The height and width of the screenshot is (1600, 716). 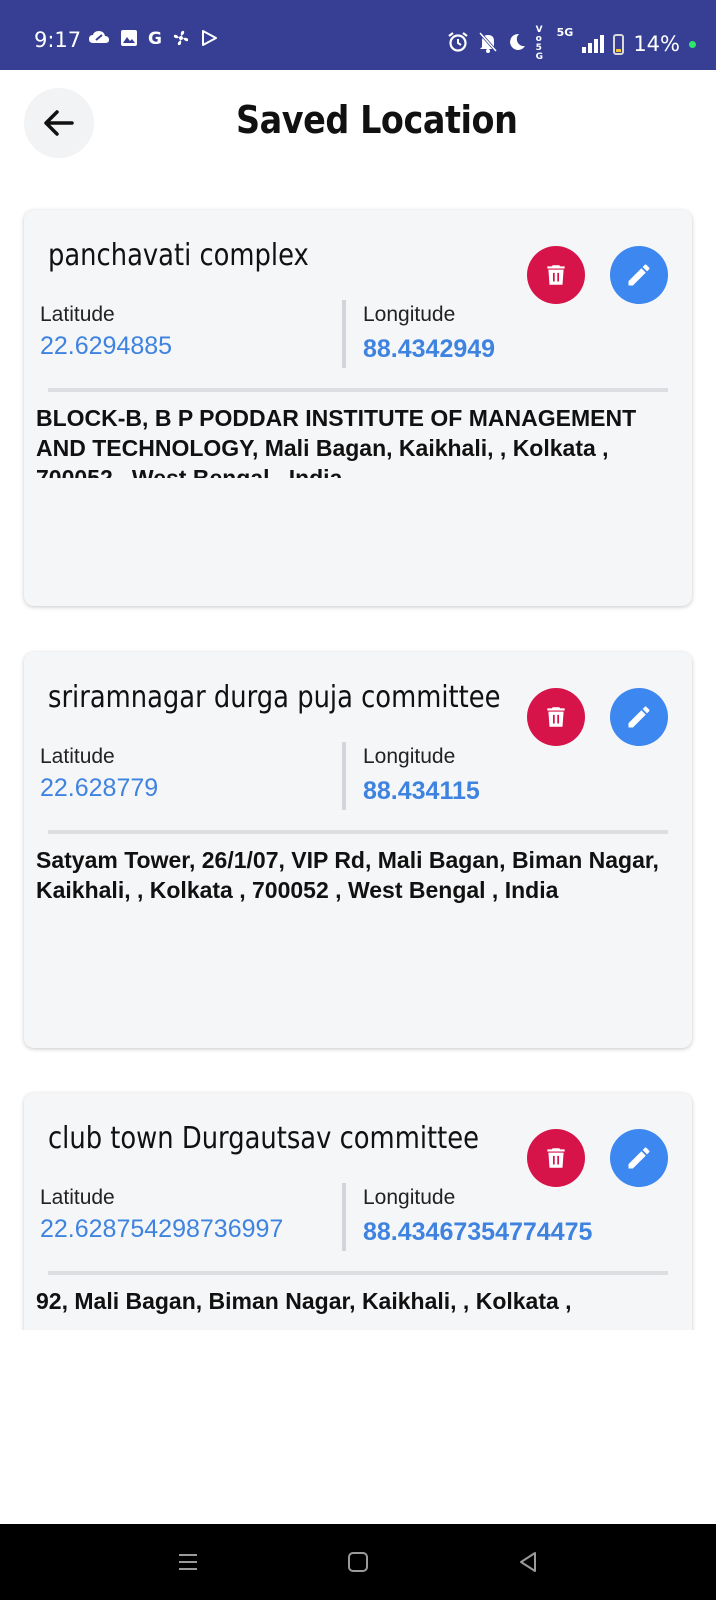 I want to click on latitude-value: 22.6294885, so click(x=106, y=346).